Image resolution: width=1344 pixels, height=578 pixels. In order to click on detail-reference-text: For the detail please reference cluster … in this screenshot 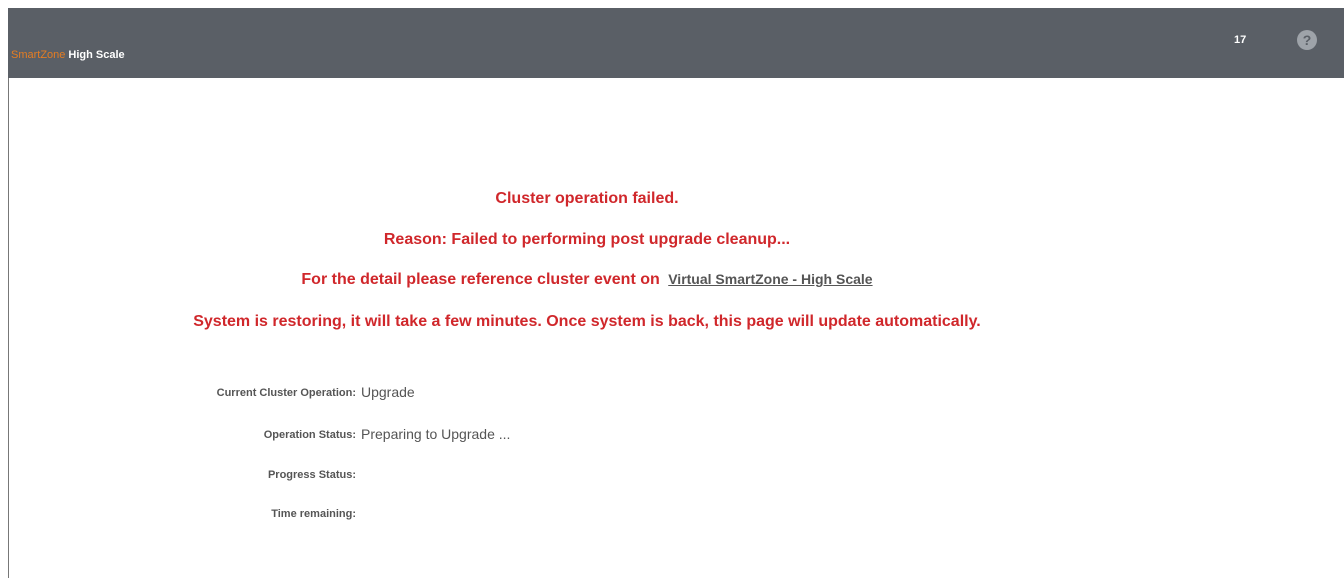, I will do `click(480, 279)`.